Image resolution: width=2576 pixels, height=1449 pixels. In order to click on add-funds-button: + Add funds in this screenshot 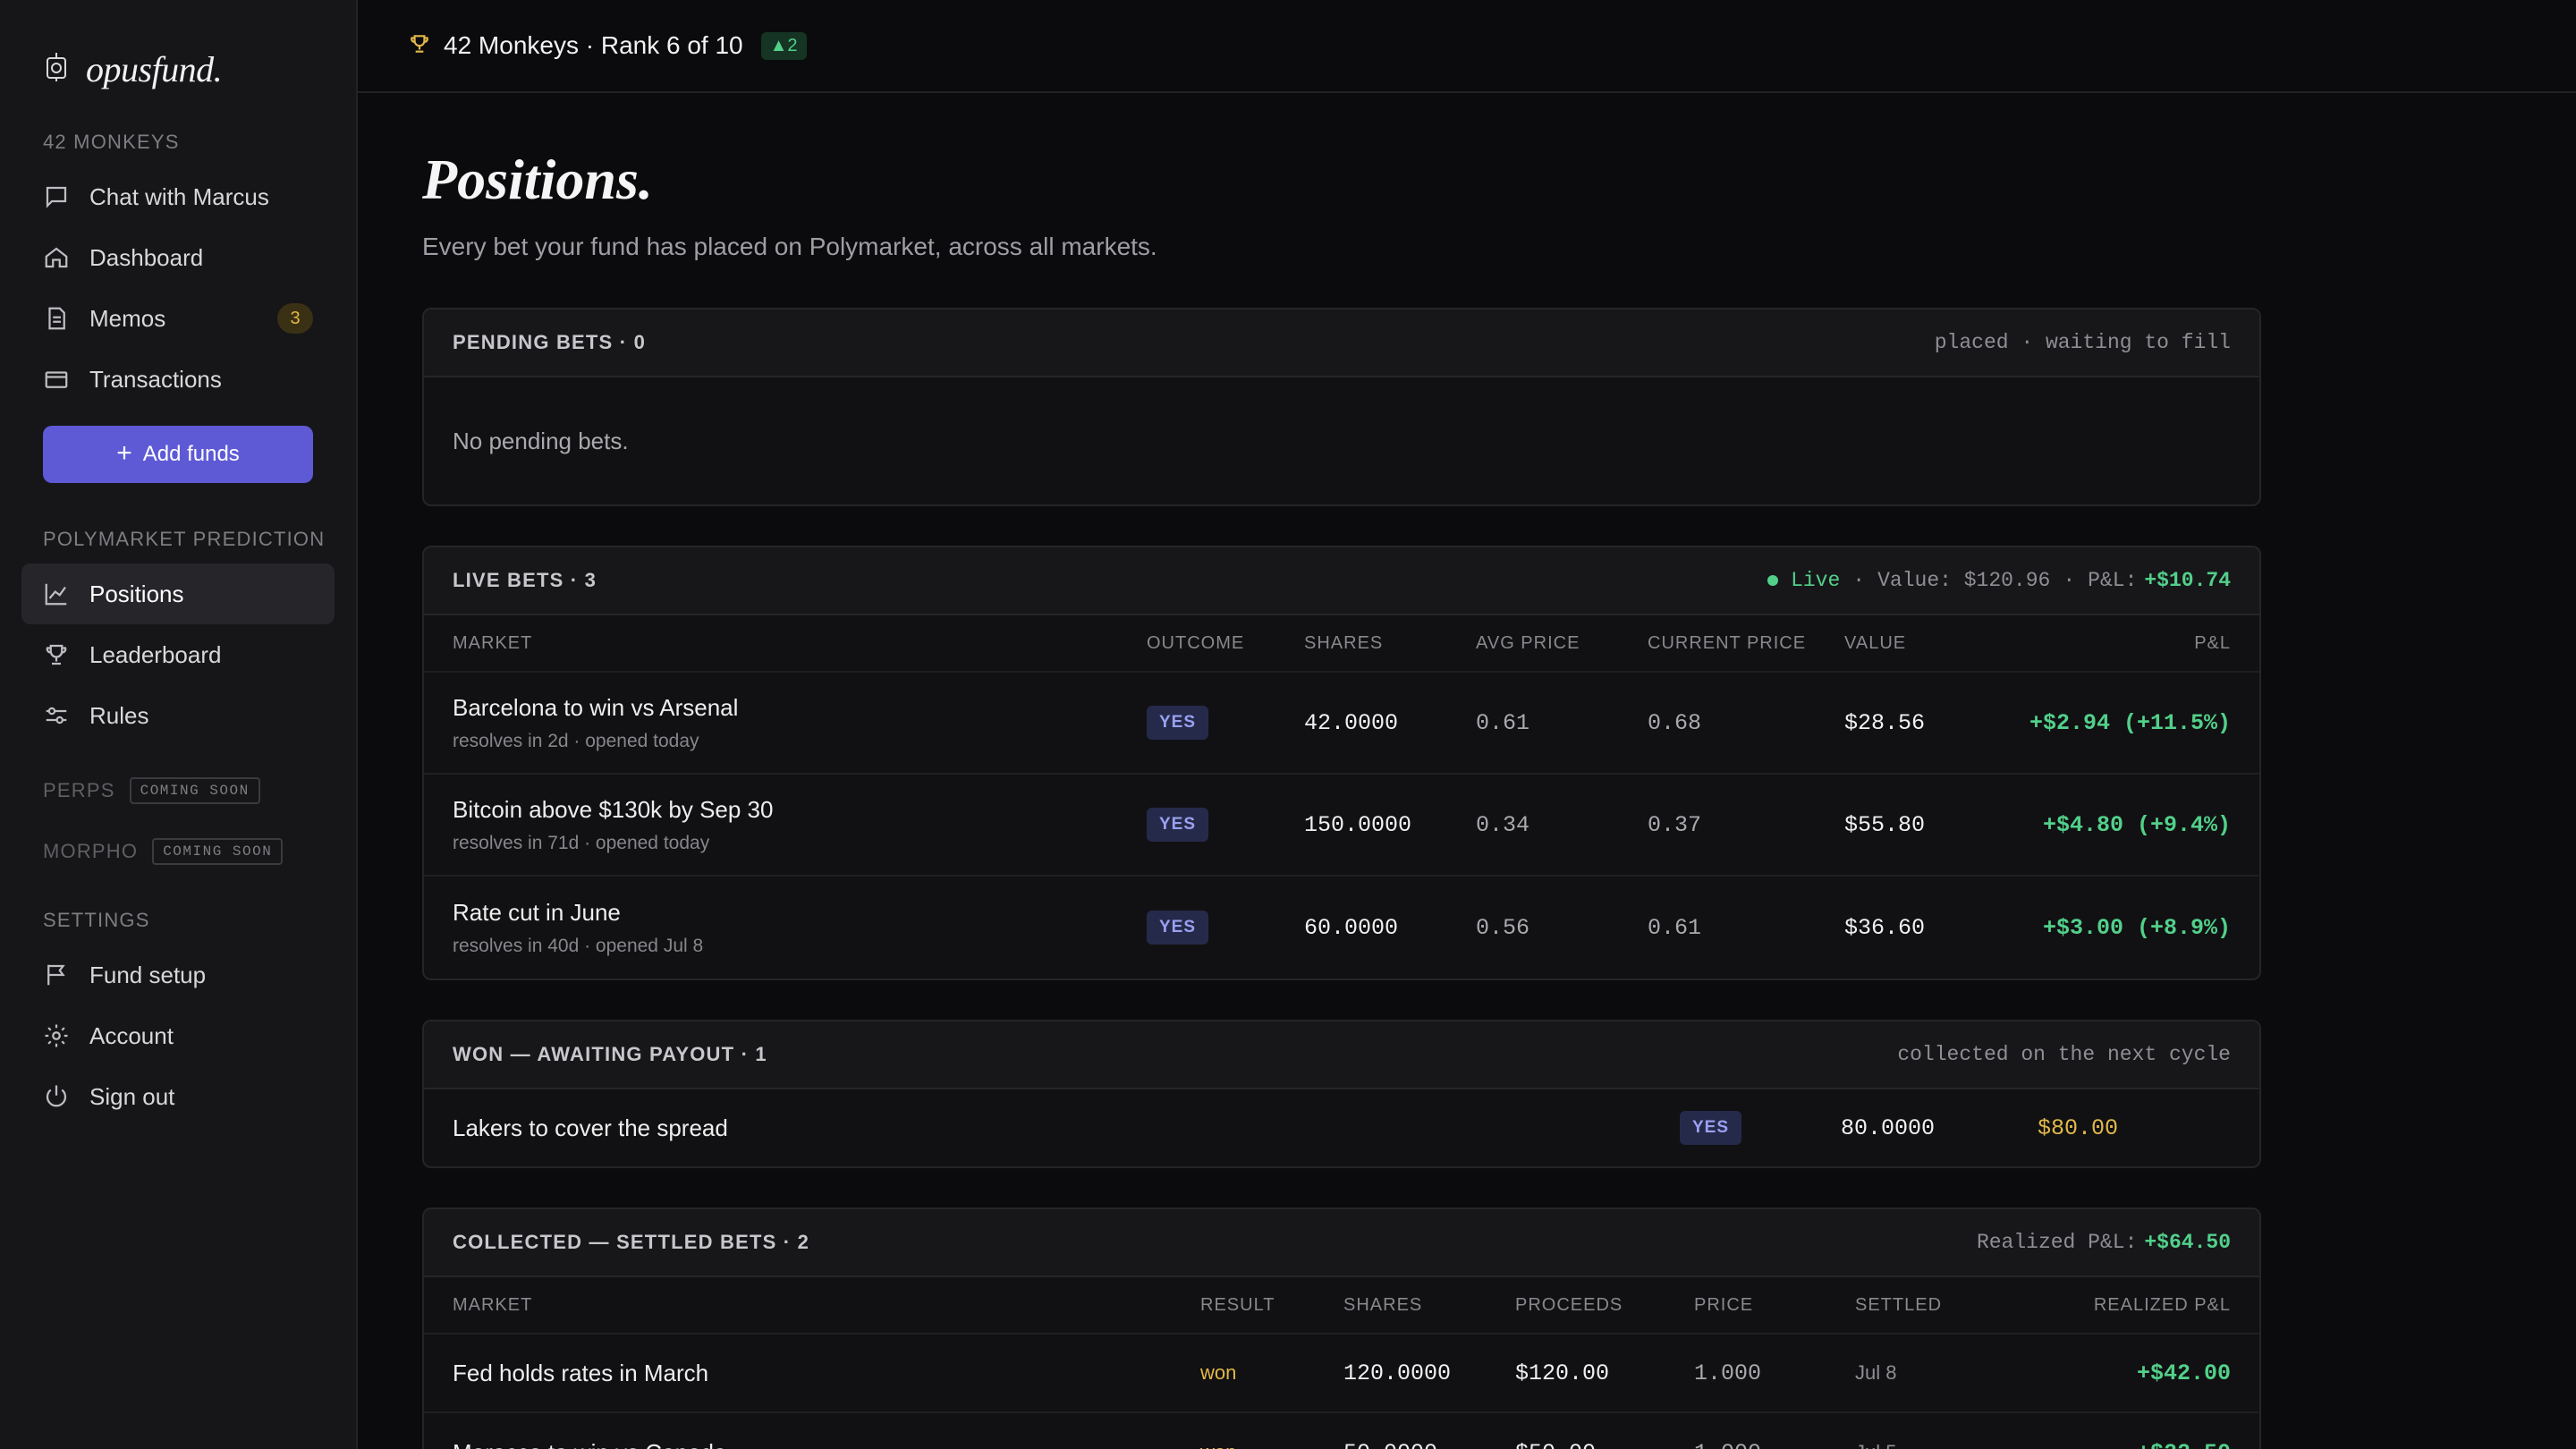, I will do `click(178, 454)`.